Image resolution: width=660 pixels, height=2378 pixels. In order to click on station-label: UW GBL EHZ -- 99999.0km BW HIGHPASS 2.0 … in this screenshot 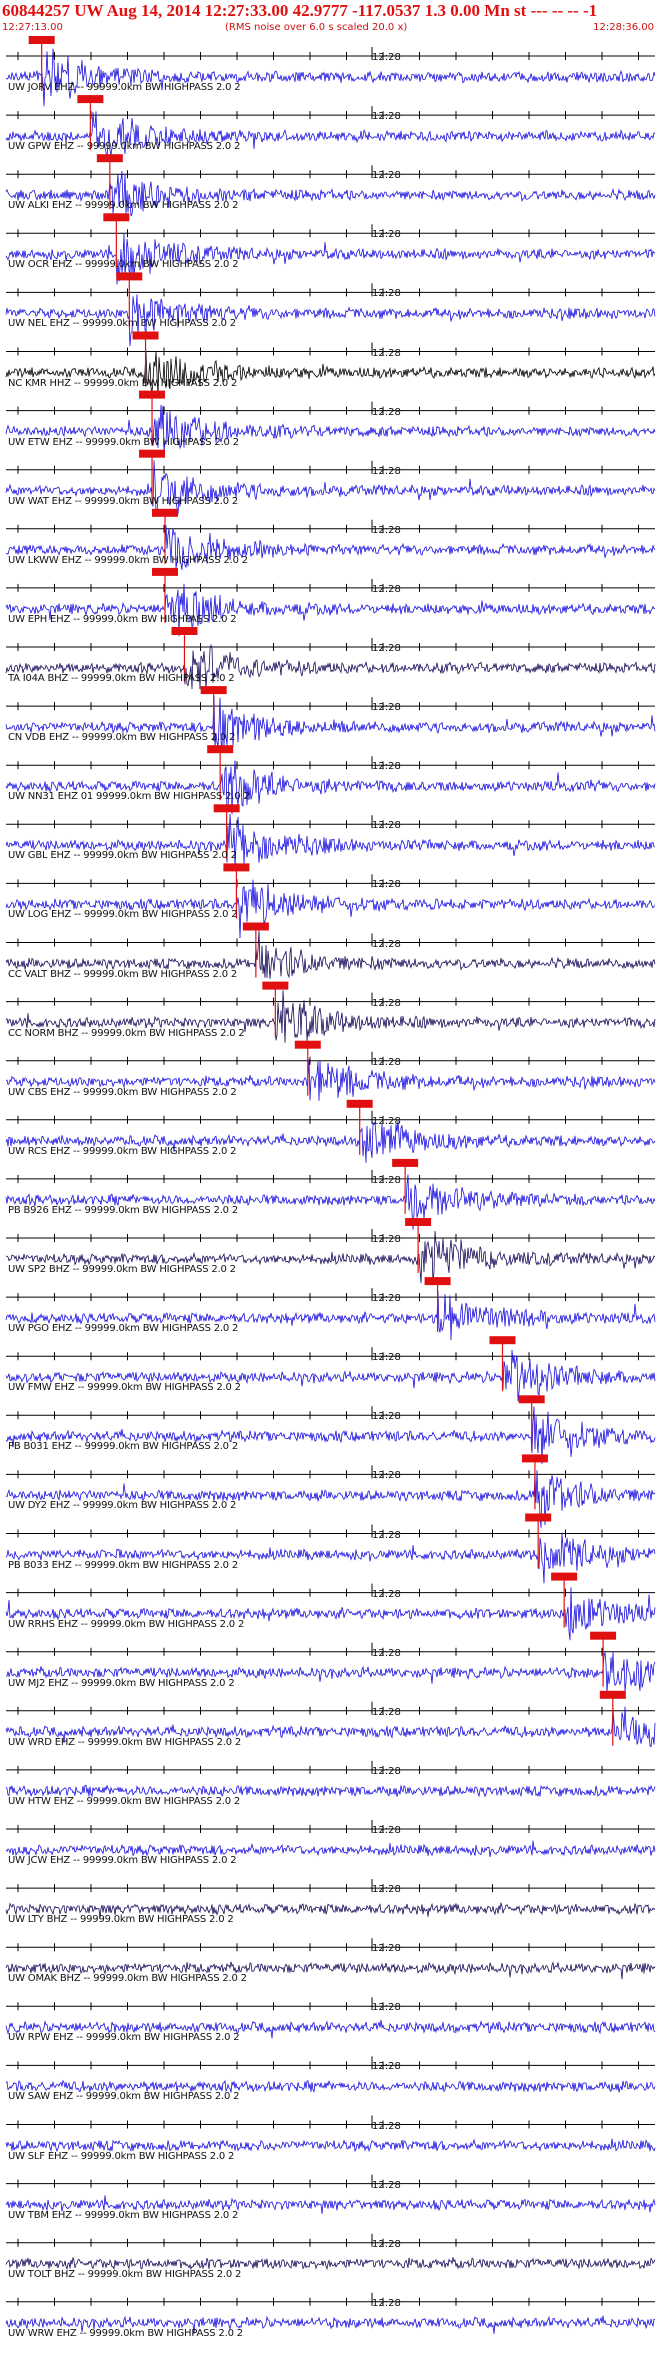, I will do `click(122, 856)`.